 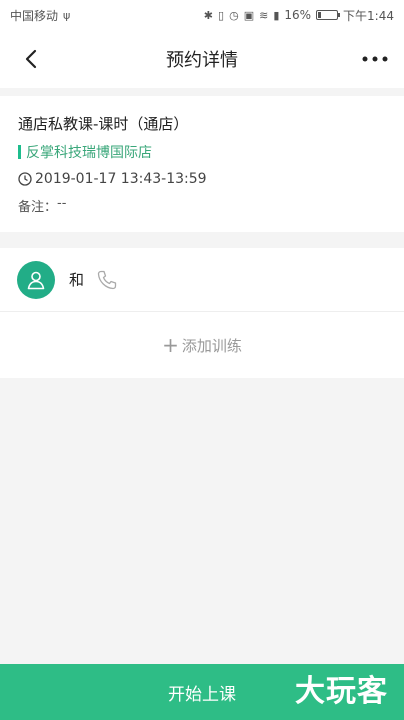 I want to click on back-button, so click(x=31, y=59).